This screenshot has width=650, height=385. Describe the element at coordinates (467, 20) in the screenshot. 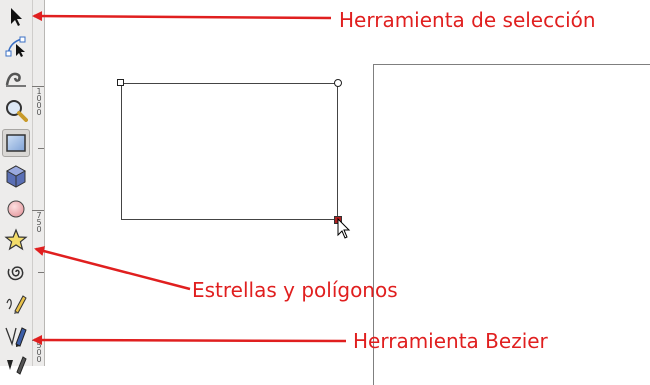

I see `annotation-selection-label: Herramienta de selección` at that location.